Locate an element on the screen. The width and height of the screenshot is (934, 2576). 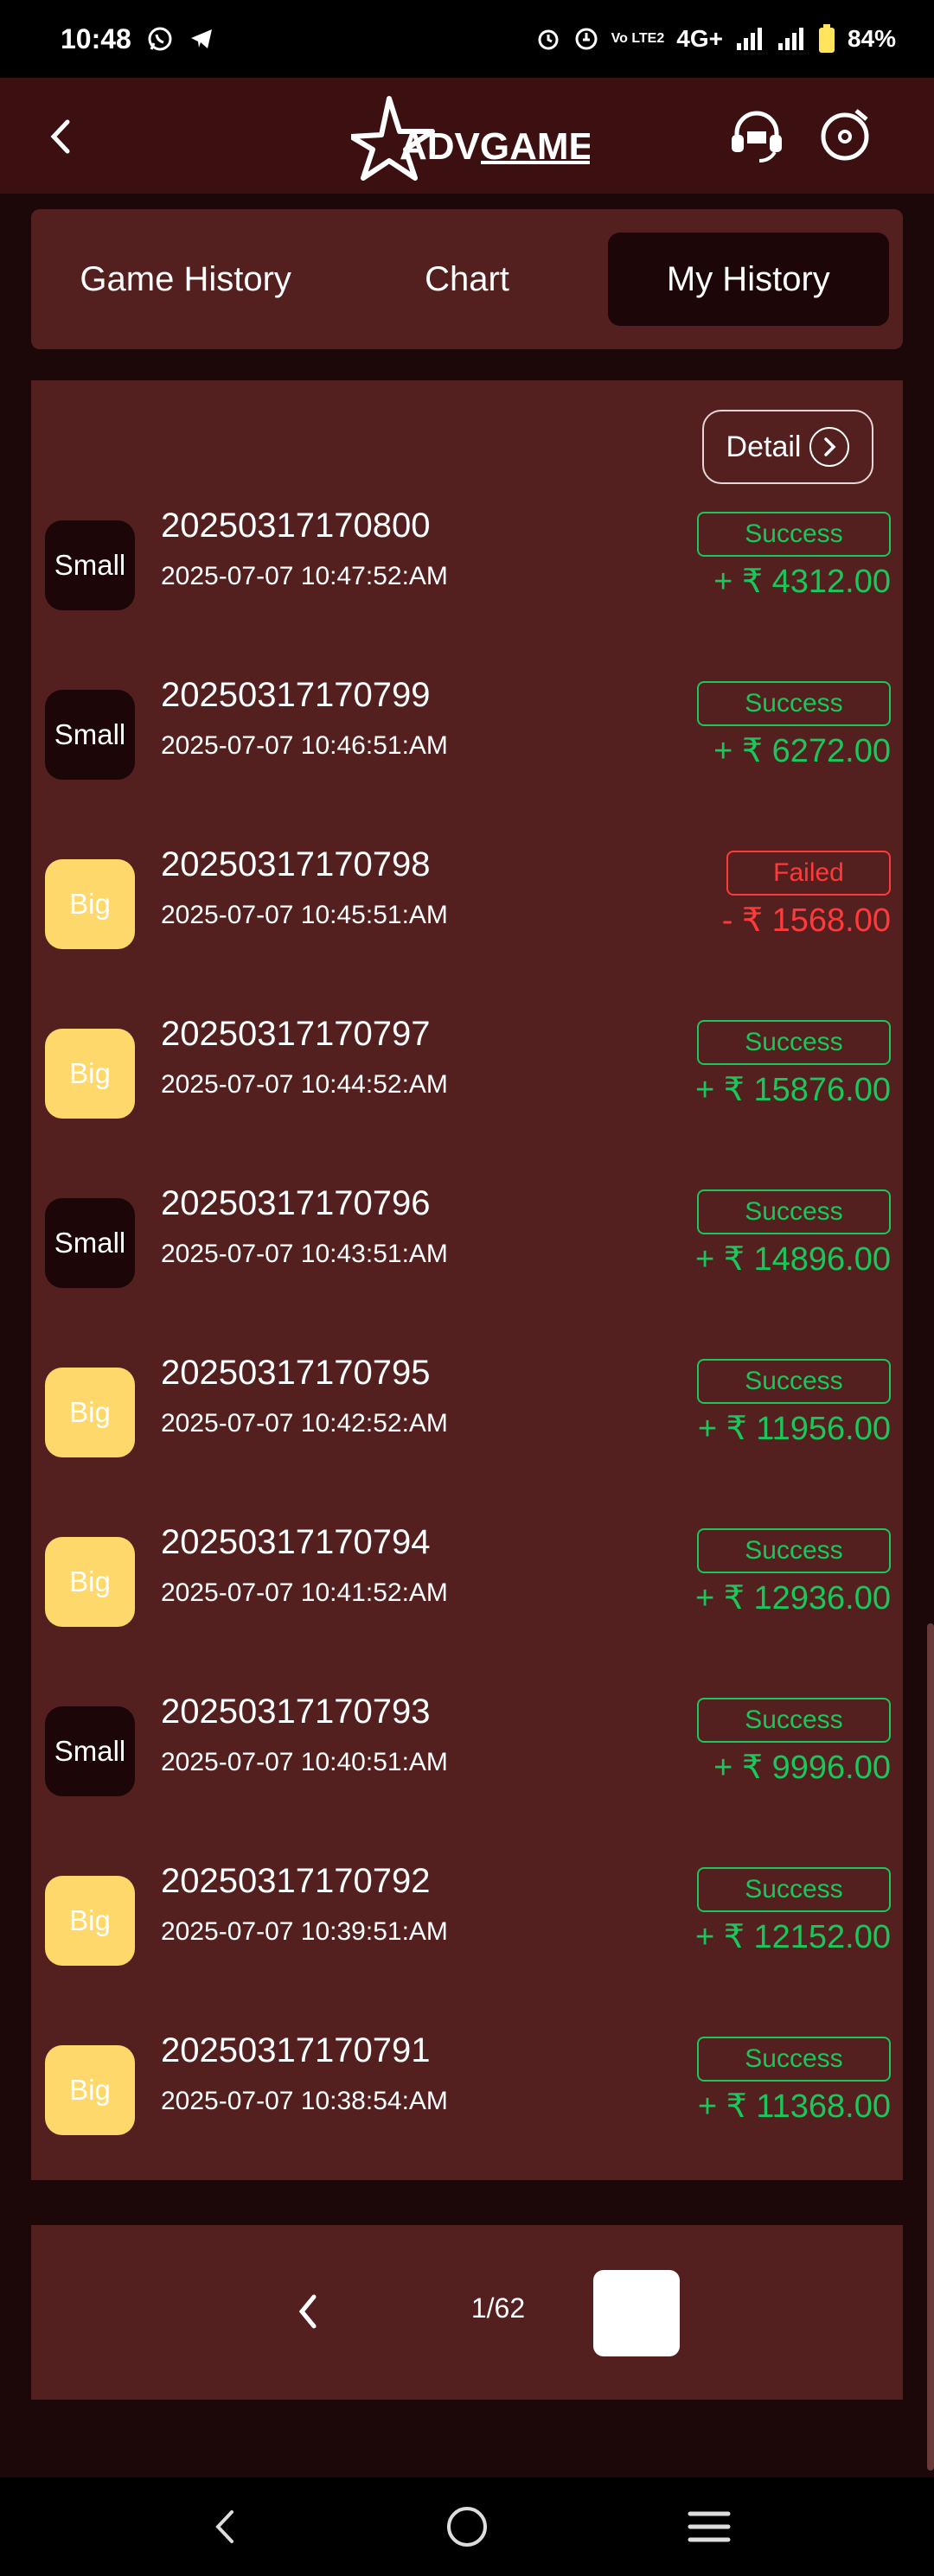
network-label: 4G+ is located at coordinates (699, 38).